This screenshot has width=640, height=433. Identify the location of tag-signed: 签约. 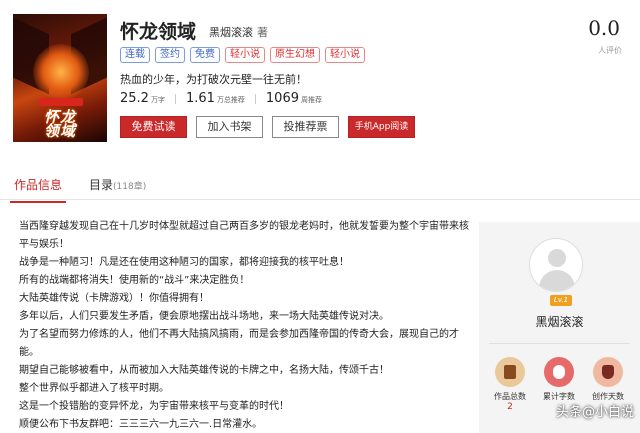
(170, 55).